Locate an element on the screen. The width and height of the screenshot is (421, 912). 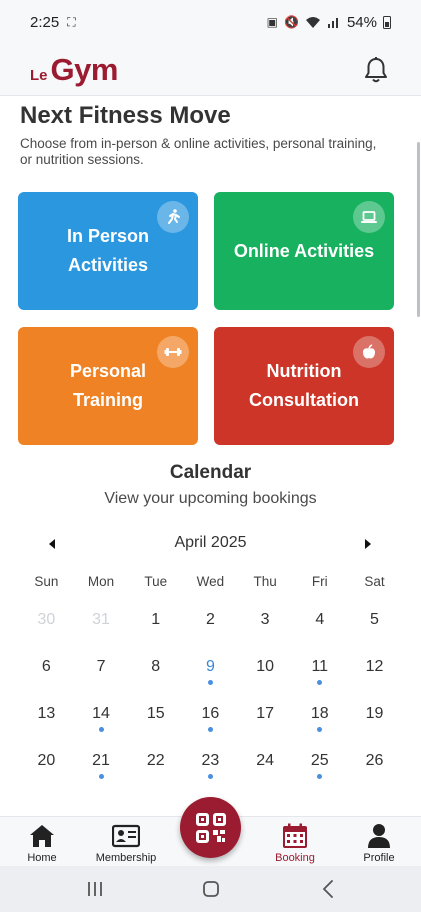
notification-bell-icon is located at coordinates (376, 70).